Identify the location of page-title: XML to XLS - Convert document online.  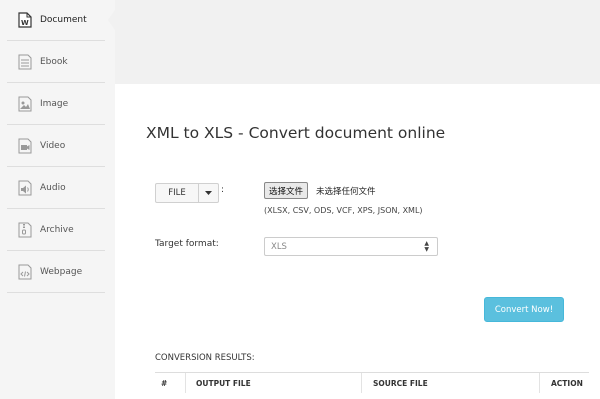
(296, 133).